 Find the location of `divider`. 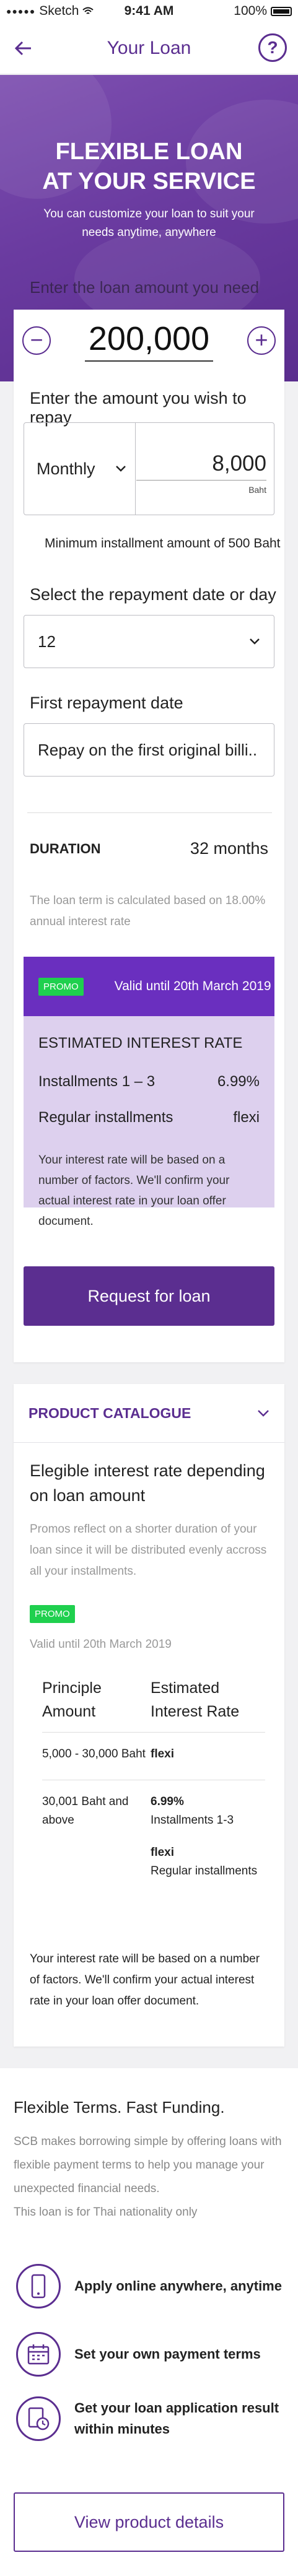

divider is located at coordinates (149, 812).